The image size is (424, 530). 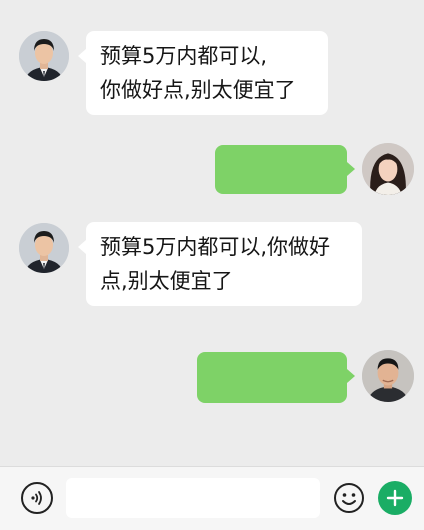 I want to click on smiley-icon, so click(x=349, y=498).